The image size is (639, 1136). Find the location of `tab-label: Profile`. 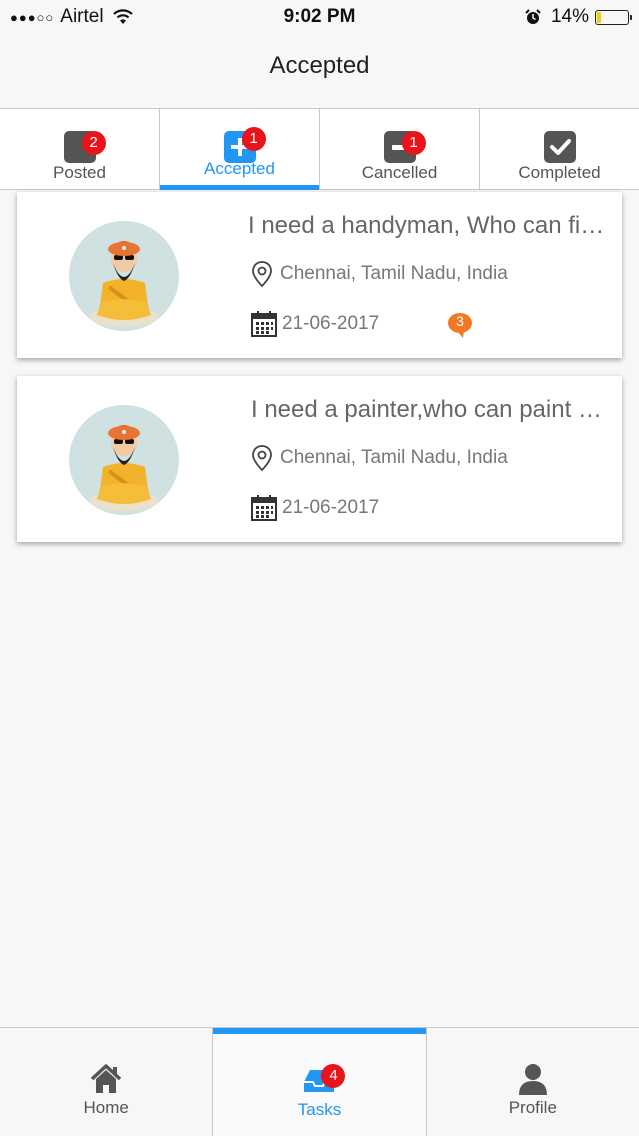

tab-label: Profile is located at coordinates (532, 1107).